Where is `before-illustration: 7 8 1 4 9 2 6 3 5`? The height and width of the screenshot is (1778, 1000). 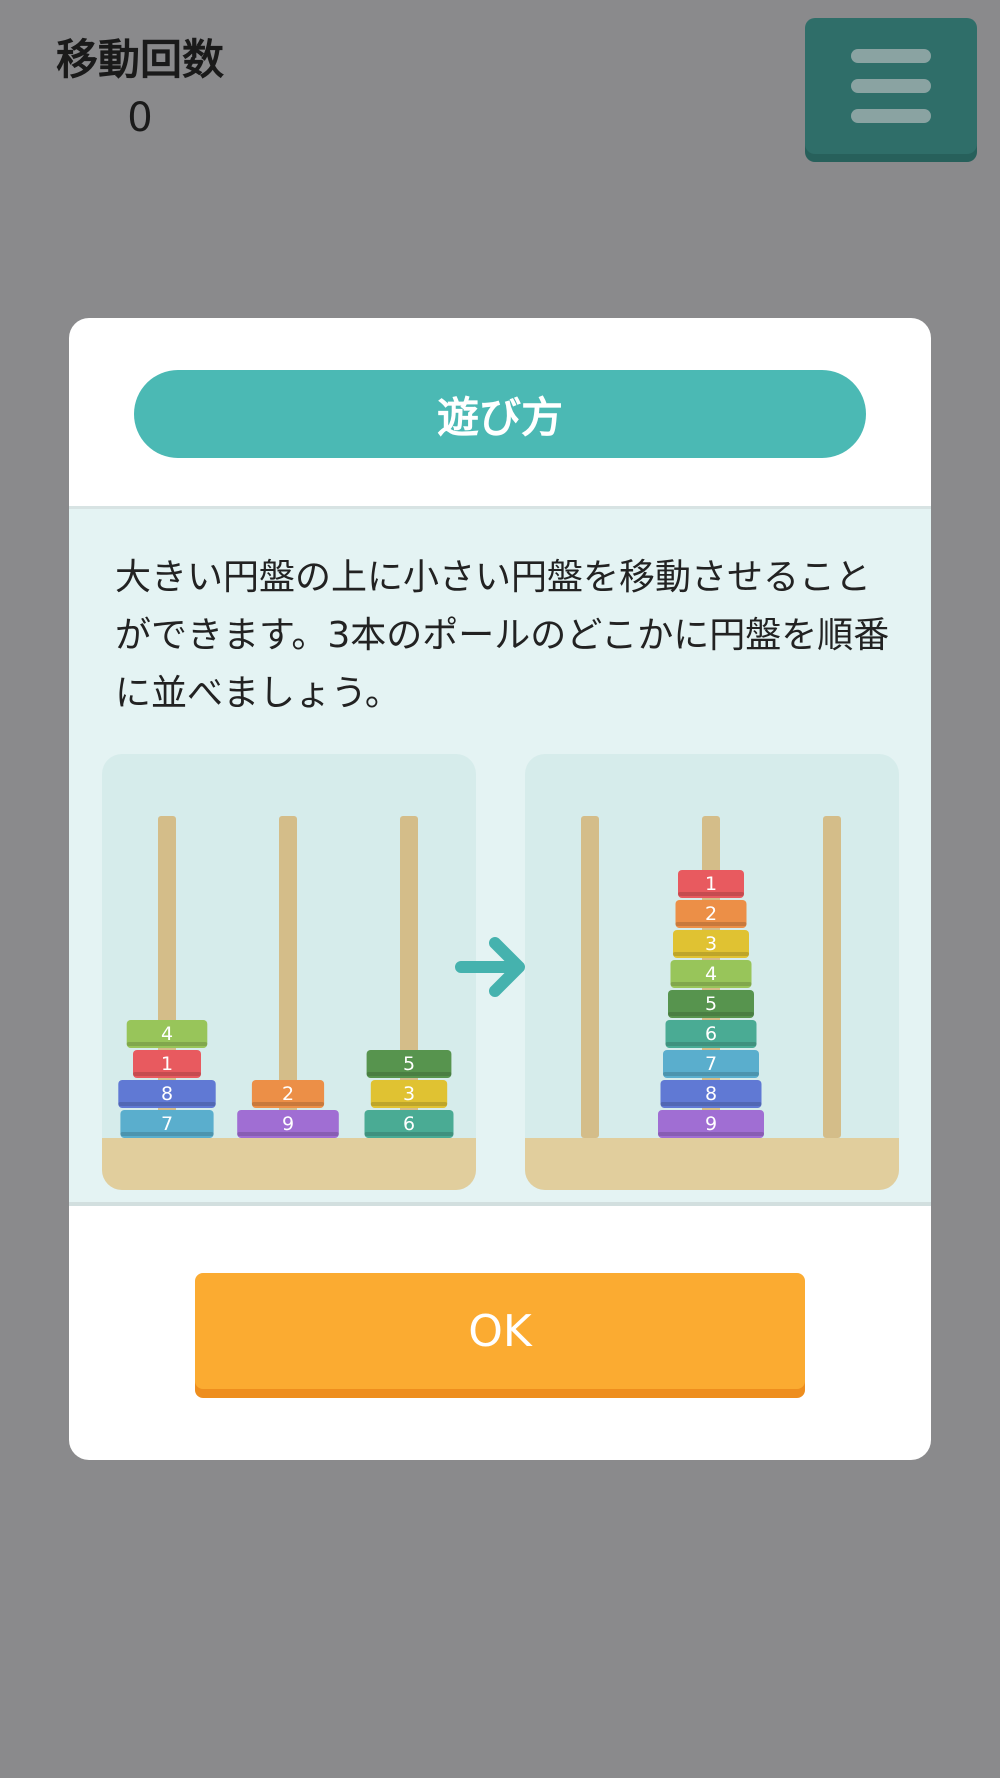 before-illustration: 7 8 1 4 9 2 6 3 5 is located at coordinates (289, 972).